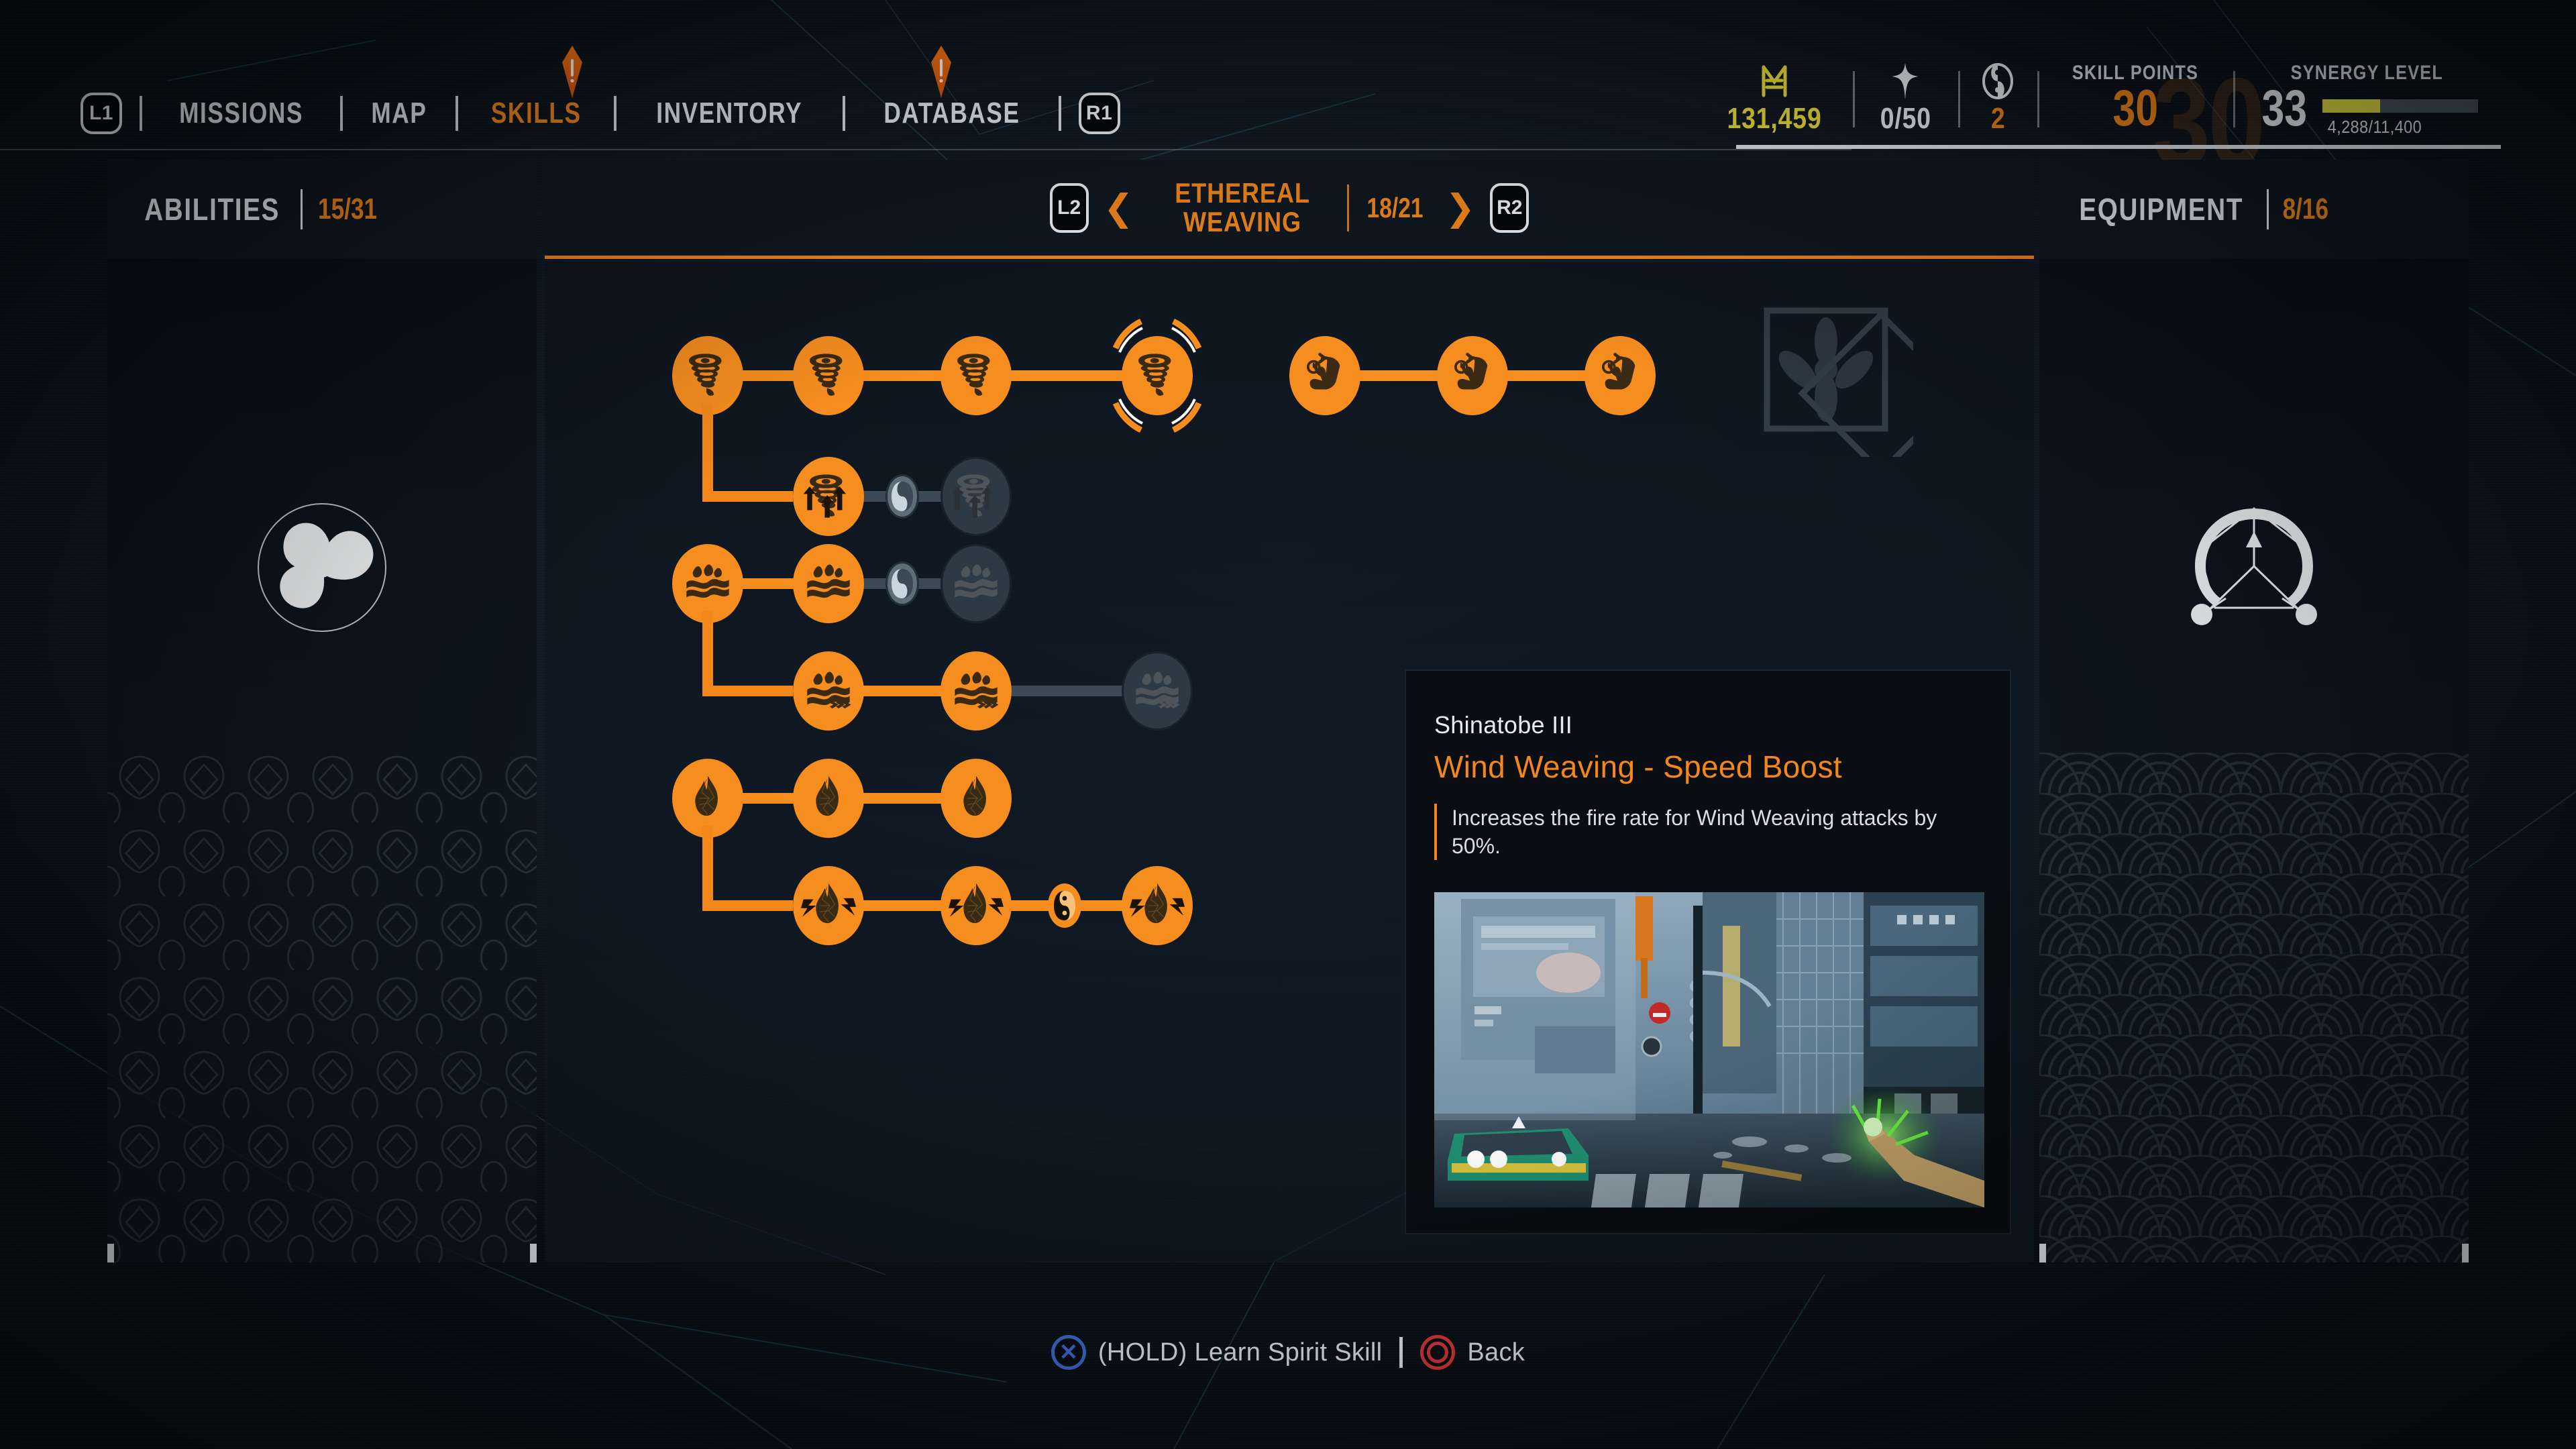 The height and width of the screenshot is (1449, 2576). I want to click on relics-value: 0/50, so click(1905, 118).